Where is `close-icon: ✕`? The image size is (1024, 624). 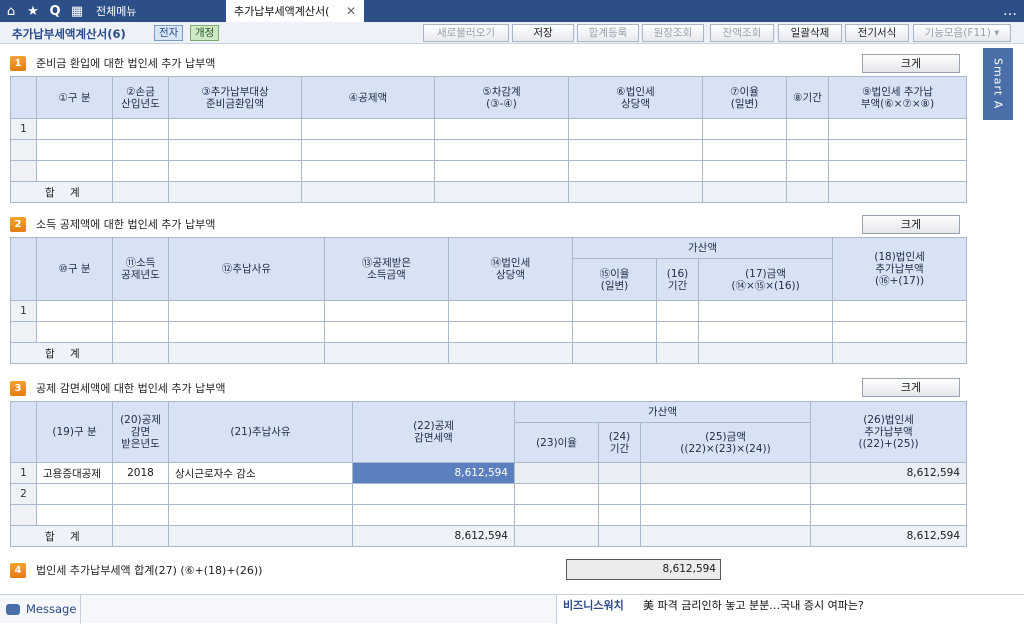
close-icon: ✕ is located at coordinates (351, 11).